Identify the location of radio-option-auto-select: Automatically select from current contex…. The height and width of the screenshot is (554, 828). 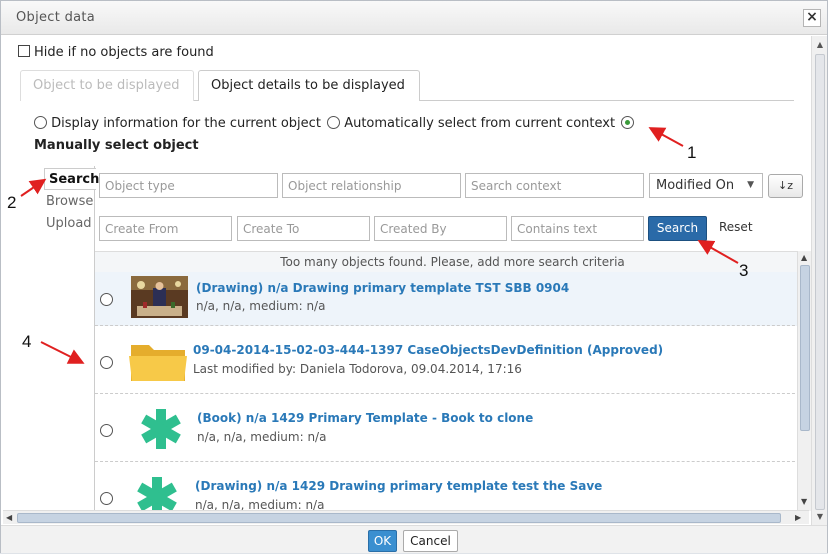
(471, 123).